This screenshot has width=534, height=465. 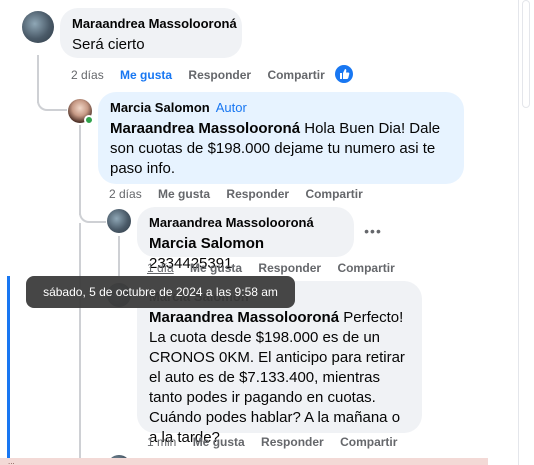 What do you see at coordinates (89, 120) in the screenshot?
I see `online-status-indicator` at bounding box center [89, 120].